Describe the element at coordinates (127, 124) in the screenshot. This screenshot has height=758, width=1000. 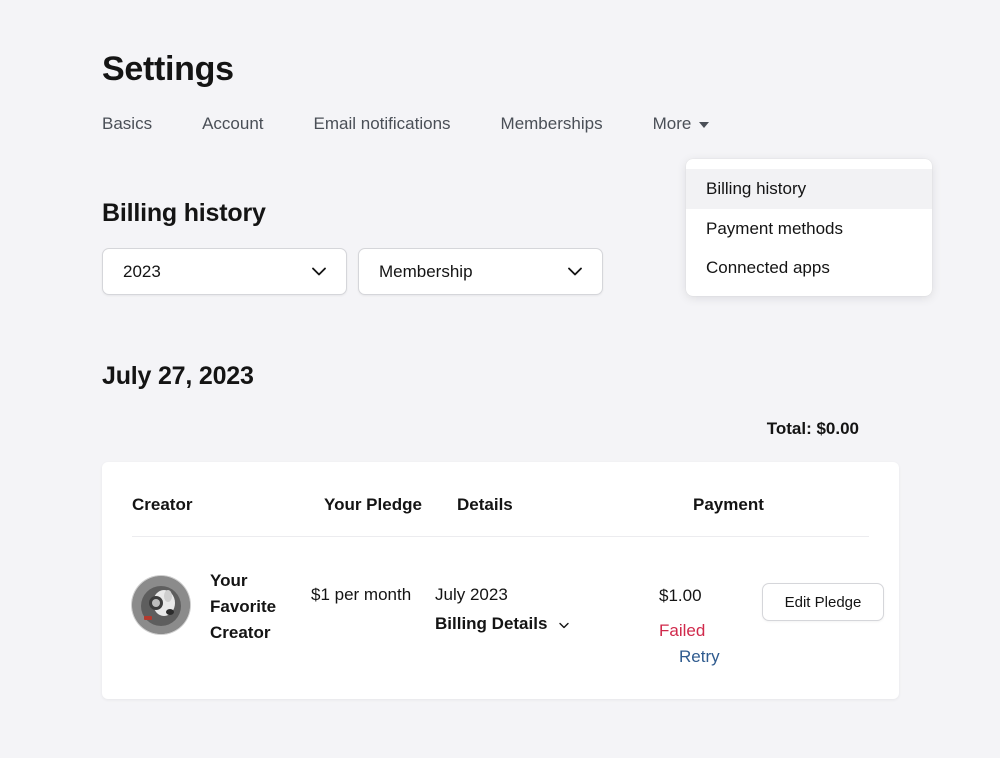
I see `tab-basics: Basics` at that location.